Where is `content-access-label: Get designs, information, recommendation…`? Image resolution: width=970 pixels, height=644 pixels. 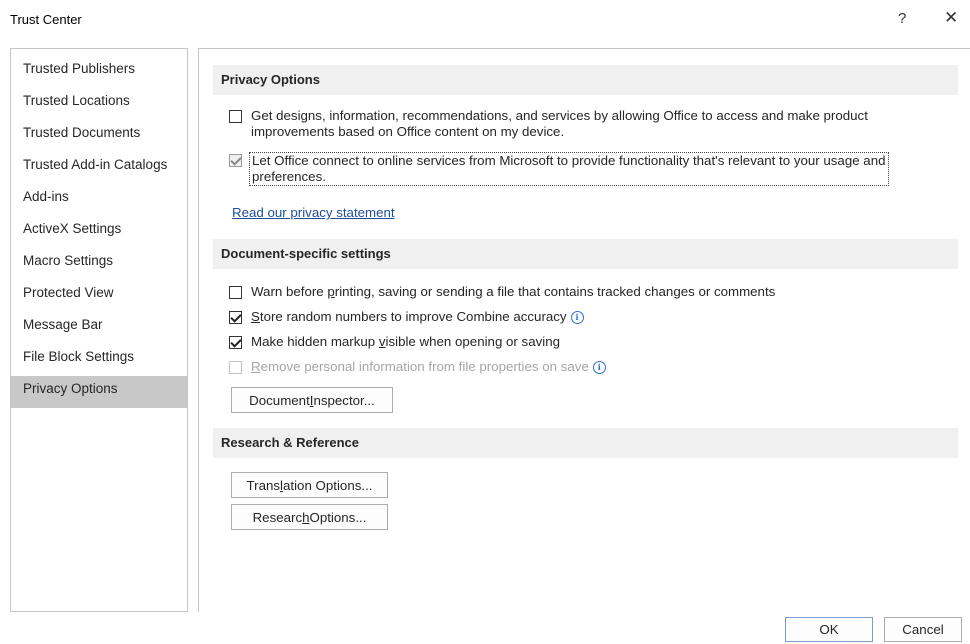
content-access-label: Get designs, information, recommendation… is located at coordinates (559, 124).